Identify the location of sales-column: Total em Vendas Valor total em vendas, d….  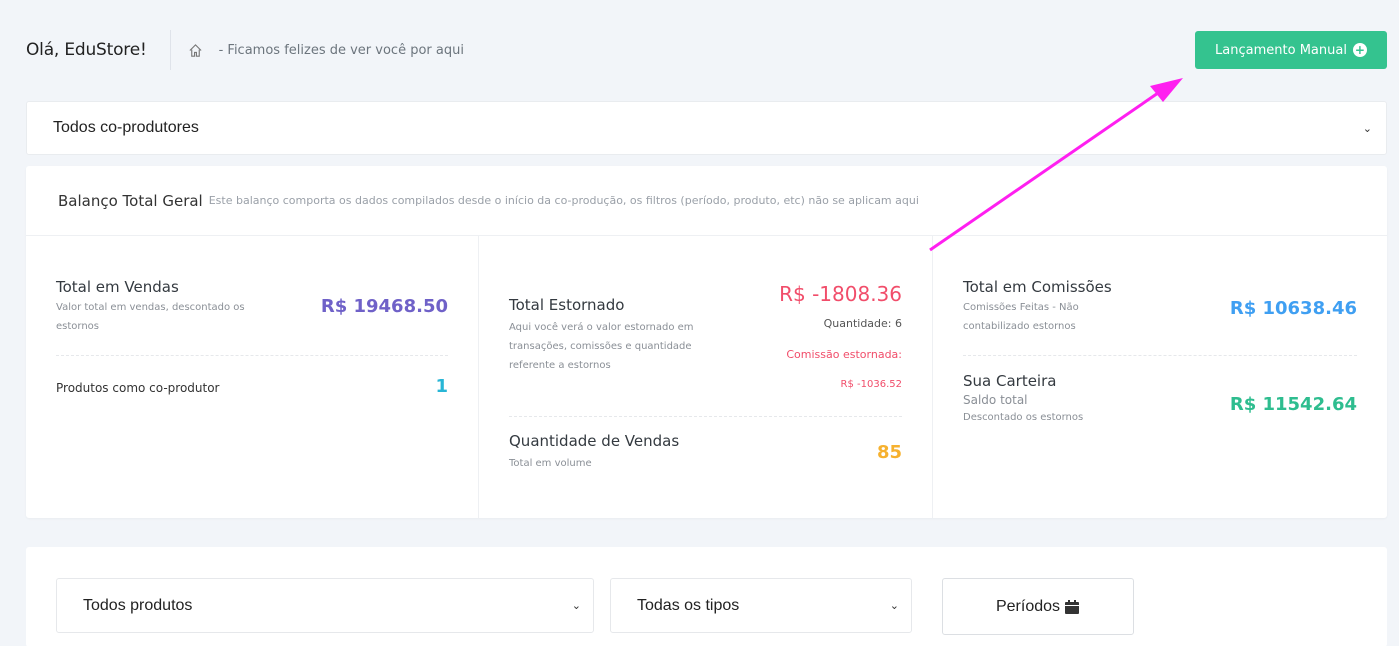
(252, 377).